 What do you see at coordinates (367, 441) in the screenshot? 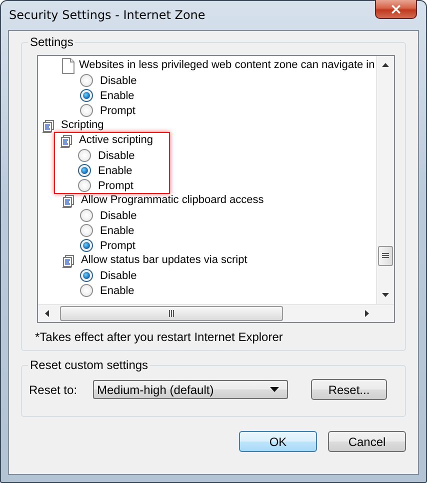
I see `cancel-button: Cancel` at bounding box center [367, 441].